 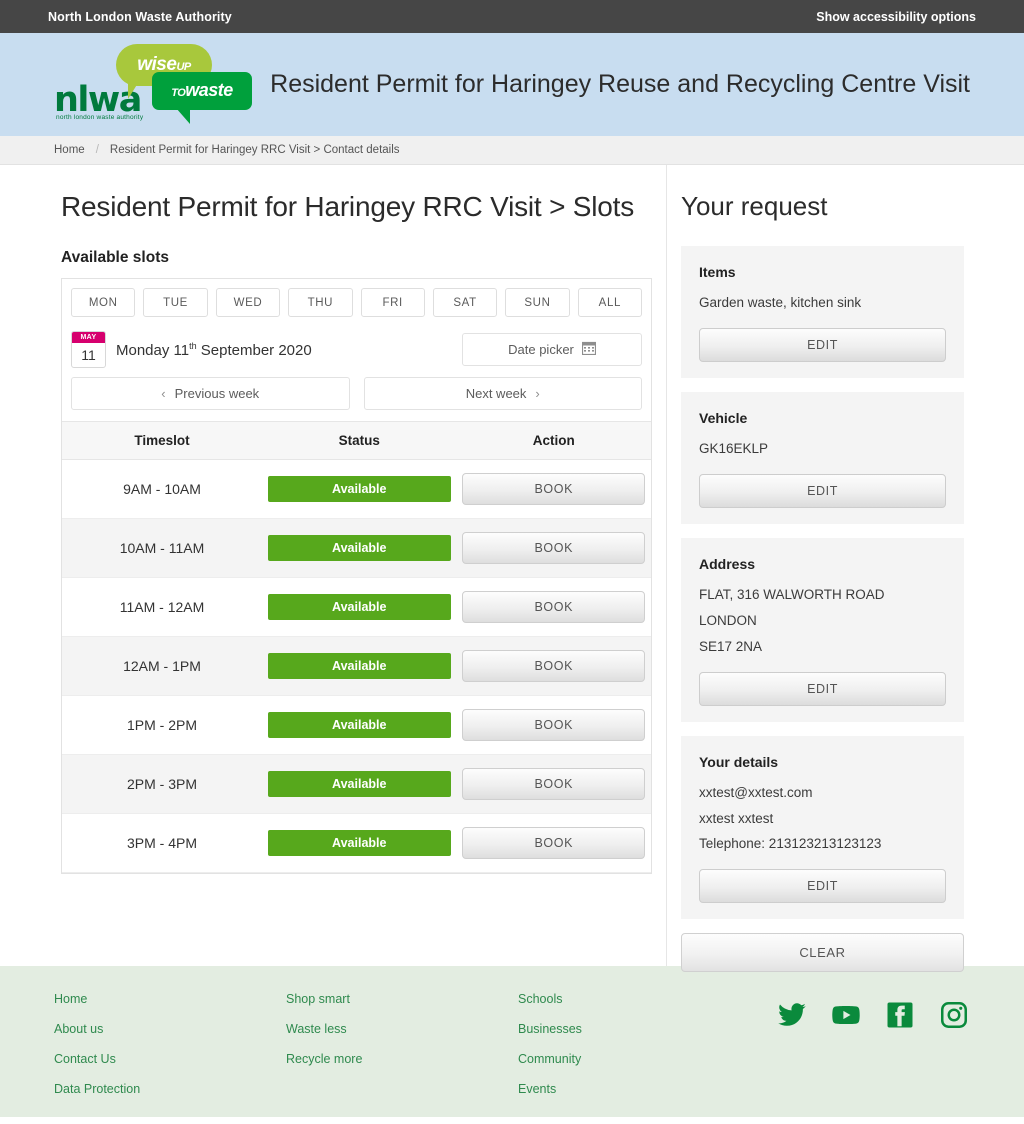 I want to click on footer-column-2: Shop smart Waste less Recycle more, so click(x=402, y=1054).